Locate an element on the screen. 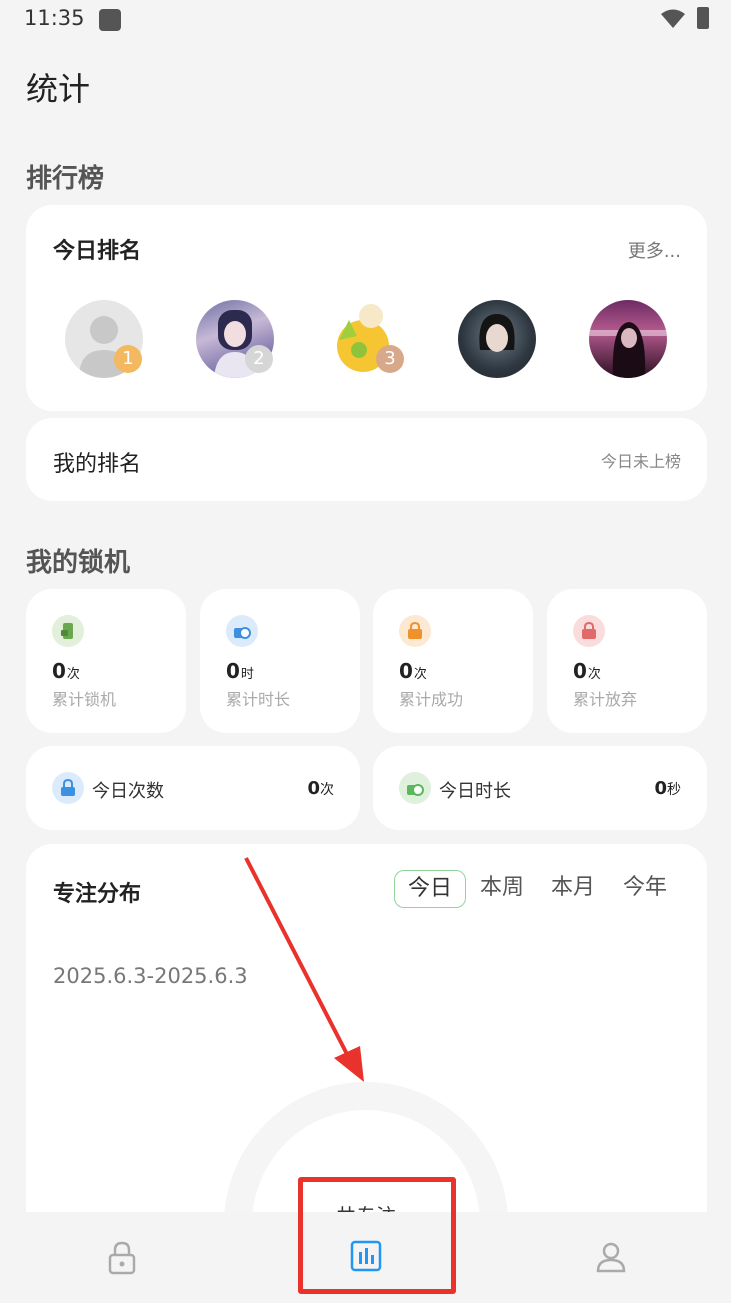 The image size is (731, 1303). status-bar: 11:35 is located at coordinates (365, 20).